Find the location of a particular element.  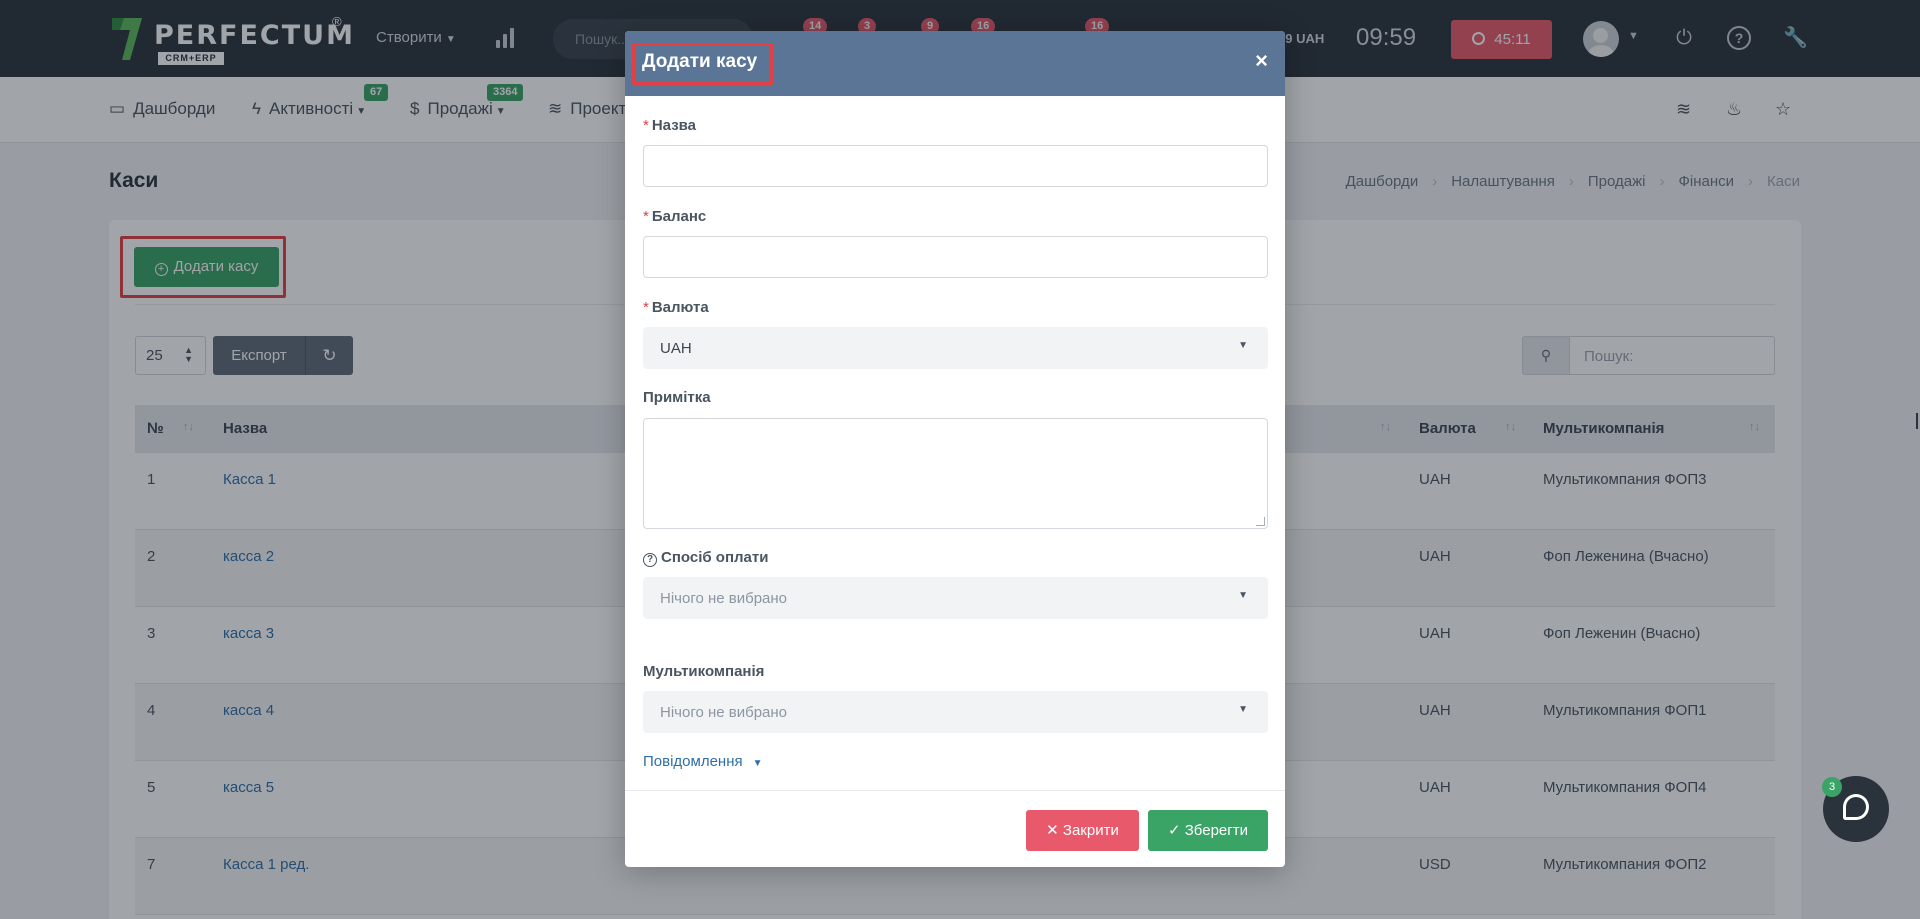

check-icon: ✓ is located at coordinates (1176, 830).